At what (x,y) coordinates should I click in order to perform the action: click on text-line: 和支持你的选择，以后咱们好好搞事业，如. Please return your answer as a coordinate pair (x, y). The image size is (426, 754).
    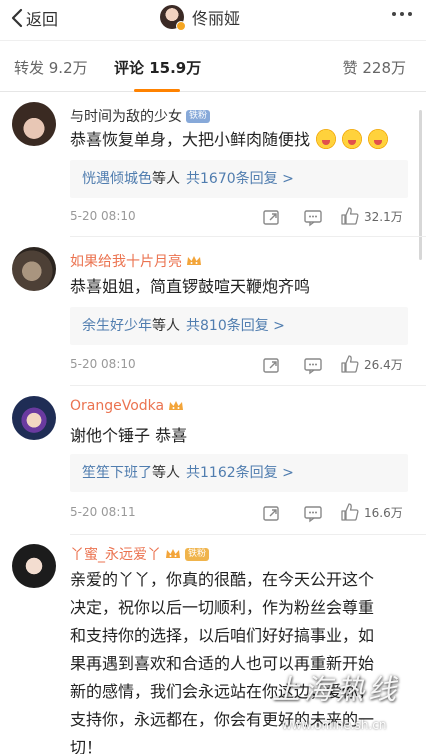
    Looking at the image, I should click on (222, 635).